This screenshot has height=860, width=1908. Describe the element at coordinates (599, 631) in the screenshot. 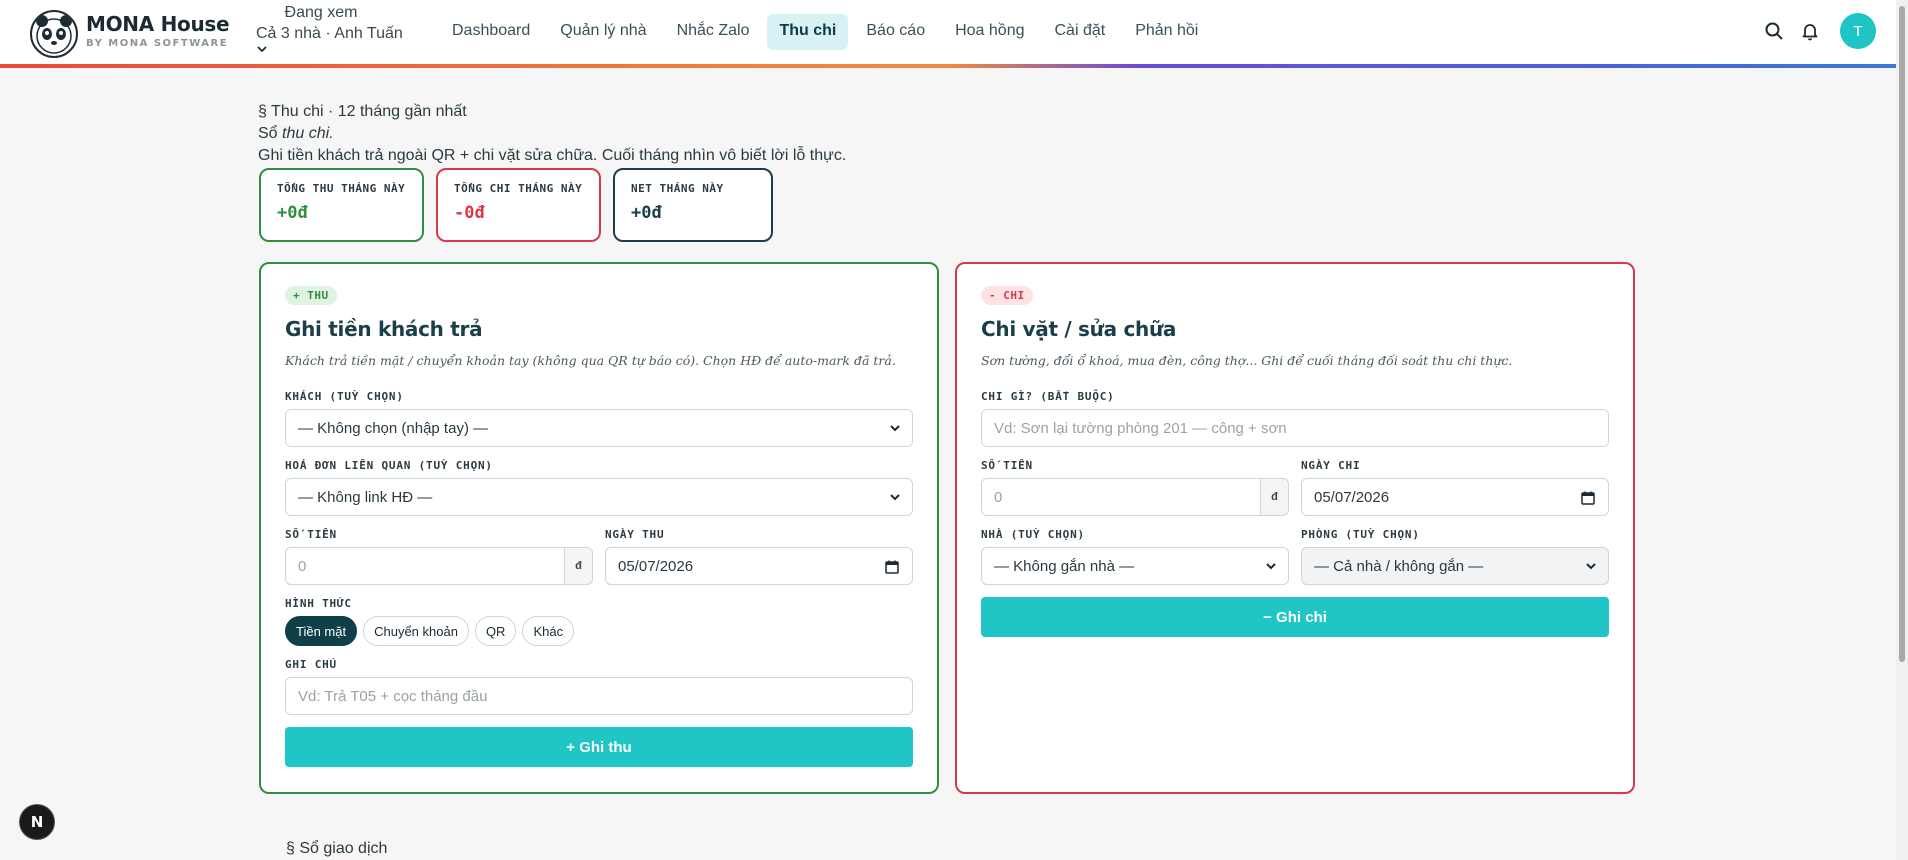

I see `payment-method-group: Tiền mặt Chuyển khoản QR Khác` at that location.